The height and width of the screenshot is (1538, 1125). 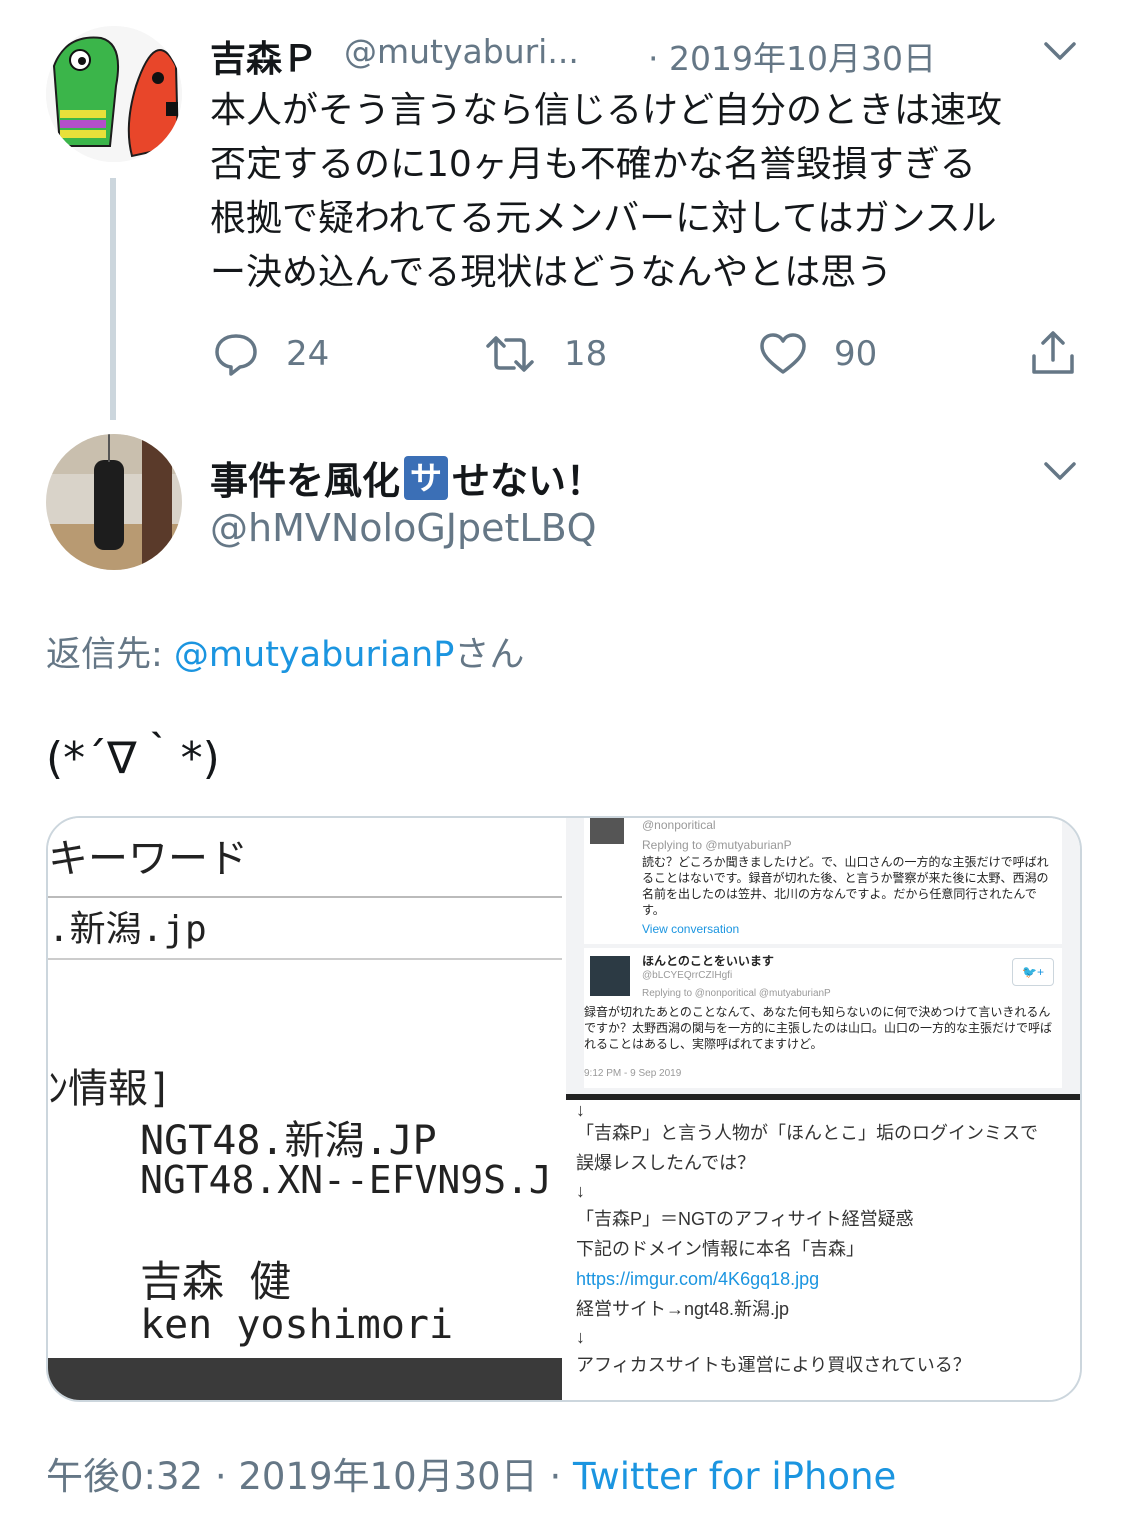 I want to click on embedded-time: 9:12 PM - 9 Sep 2019, so click(x=633, y=1073).